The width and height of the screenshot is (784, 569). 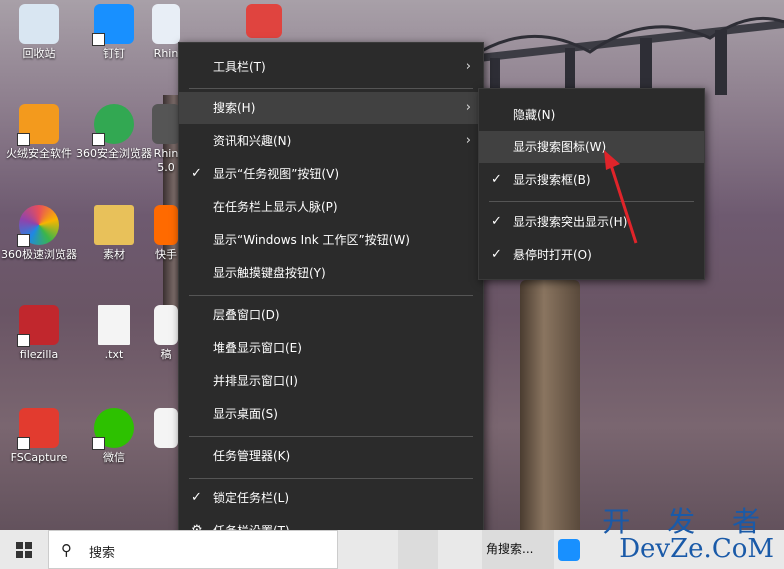 I want to click on desktop-icon-label: .txt, so click(x=114, y=354).